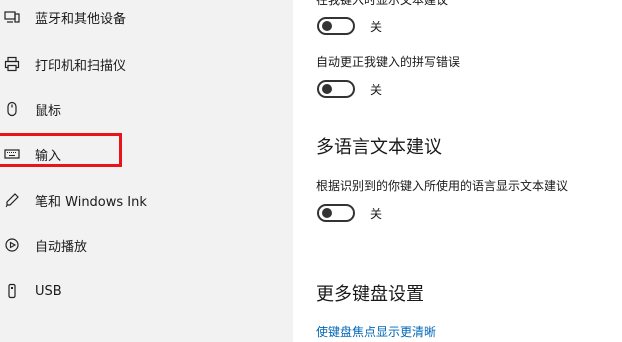  I want to click on keyboard-icon, so click(12, 154).